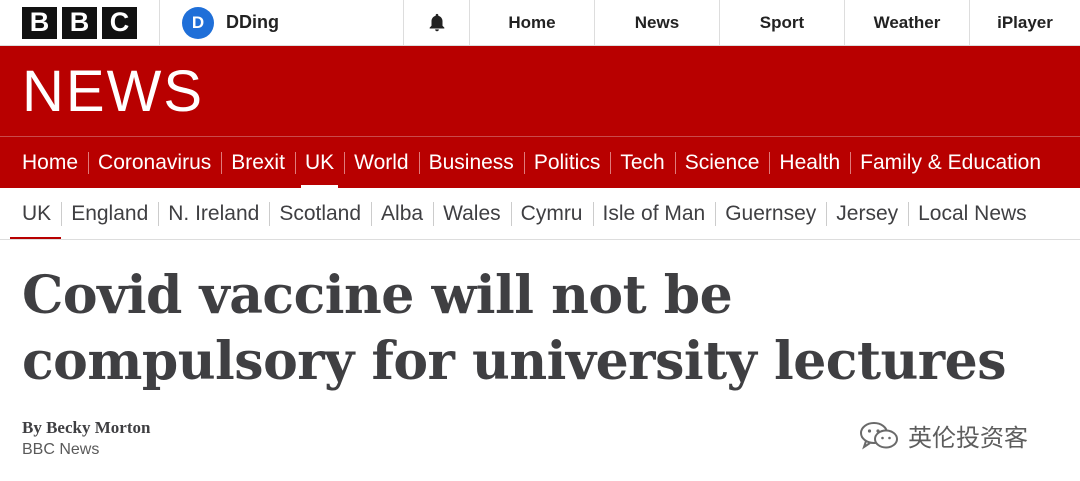  I want to click on subsection-tab-isle-of-man: Isle of Man, so click(654, 213).